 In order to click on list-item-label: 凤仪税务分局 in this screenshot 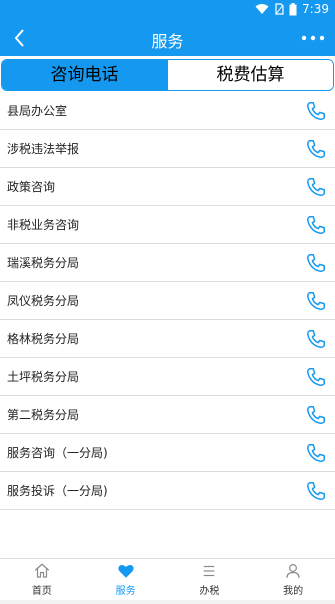, I will do `click(43, 301)`.